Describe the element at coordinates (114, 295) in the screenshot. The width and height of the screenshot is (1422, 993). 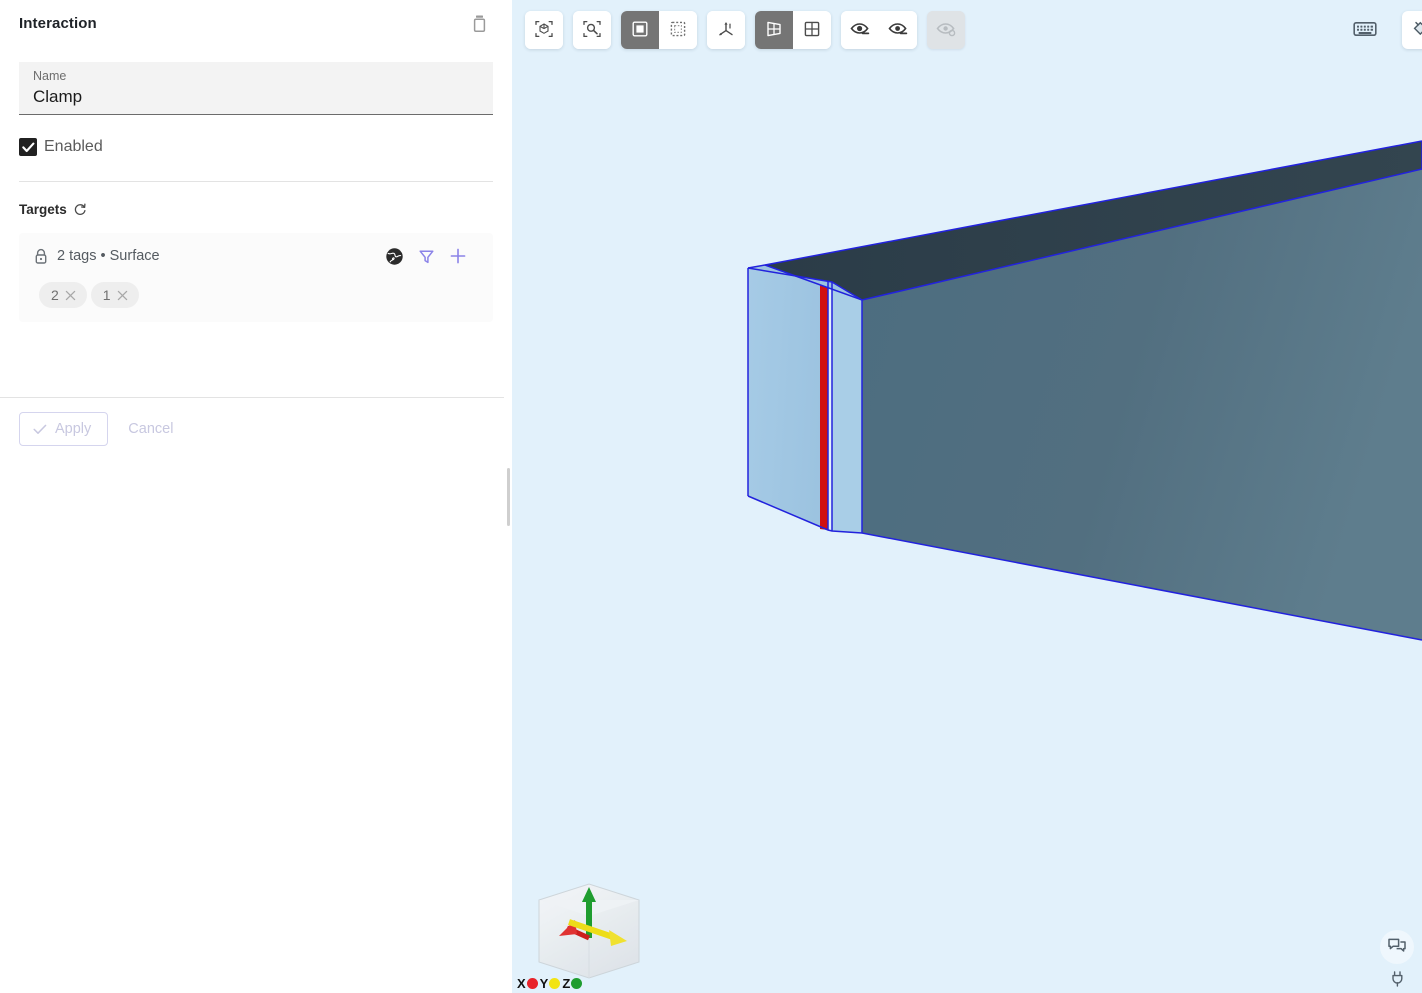
I see `list-item: 1` at that location.